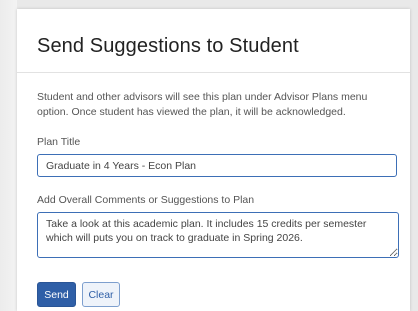  What do you see at coordinates (56, 294) in the screenshot?
I see `send-button: Send` at bounding box center [56, 294].